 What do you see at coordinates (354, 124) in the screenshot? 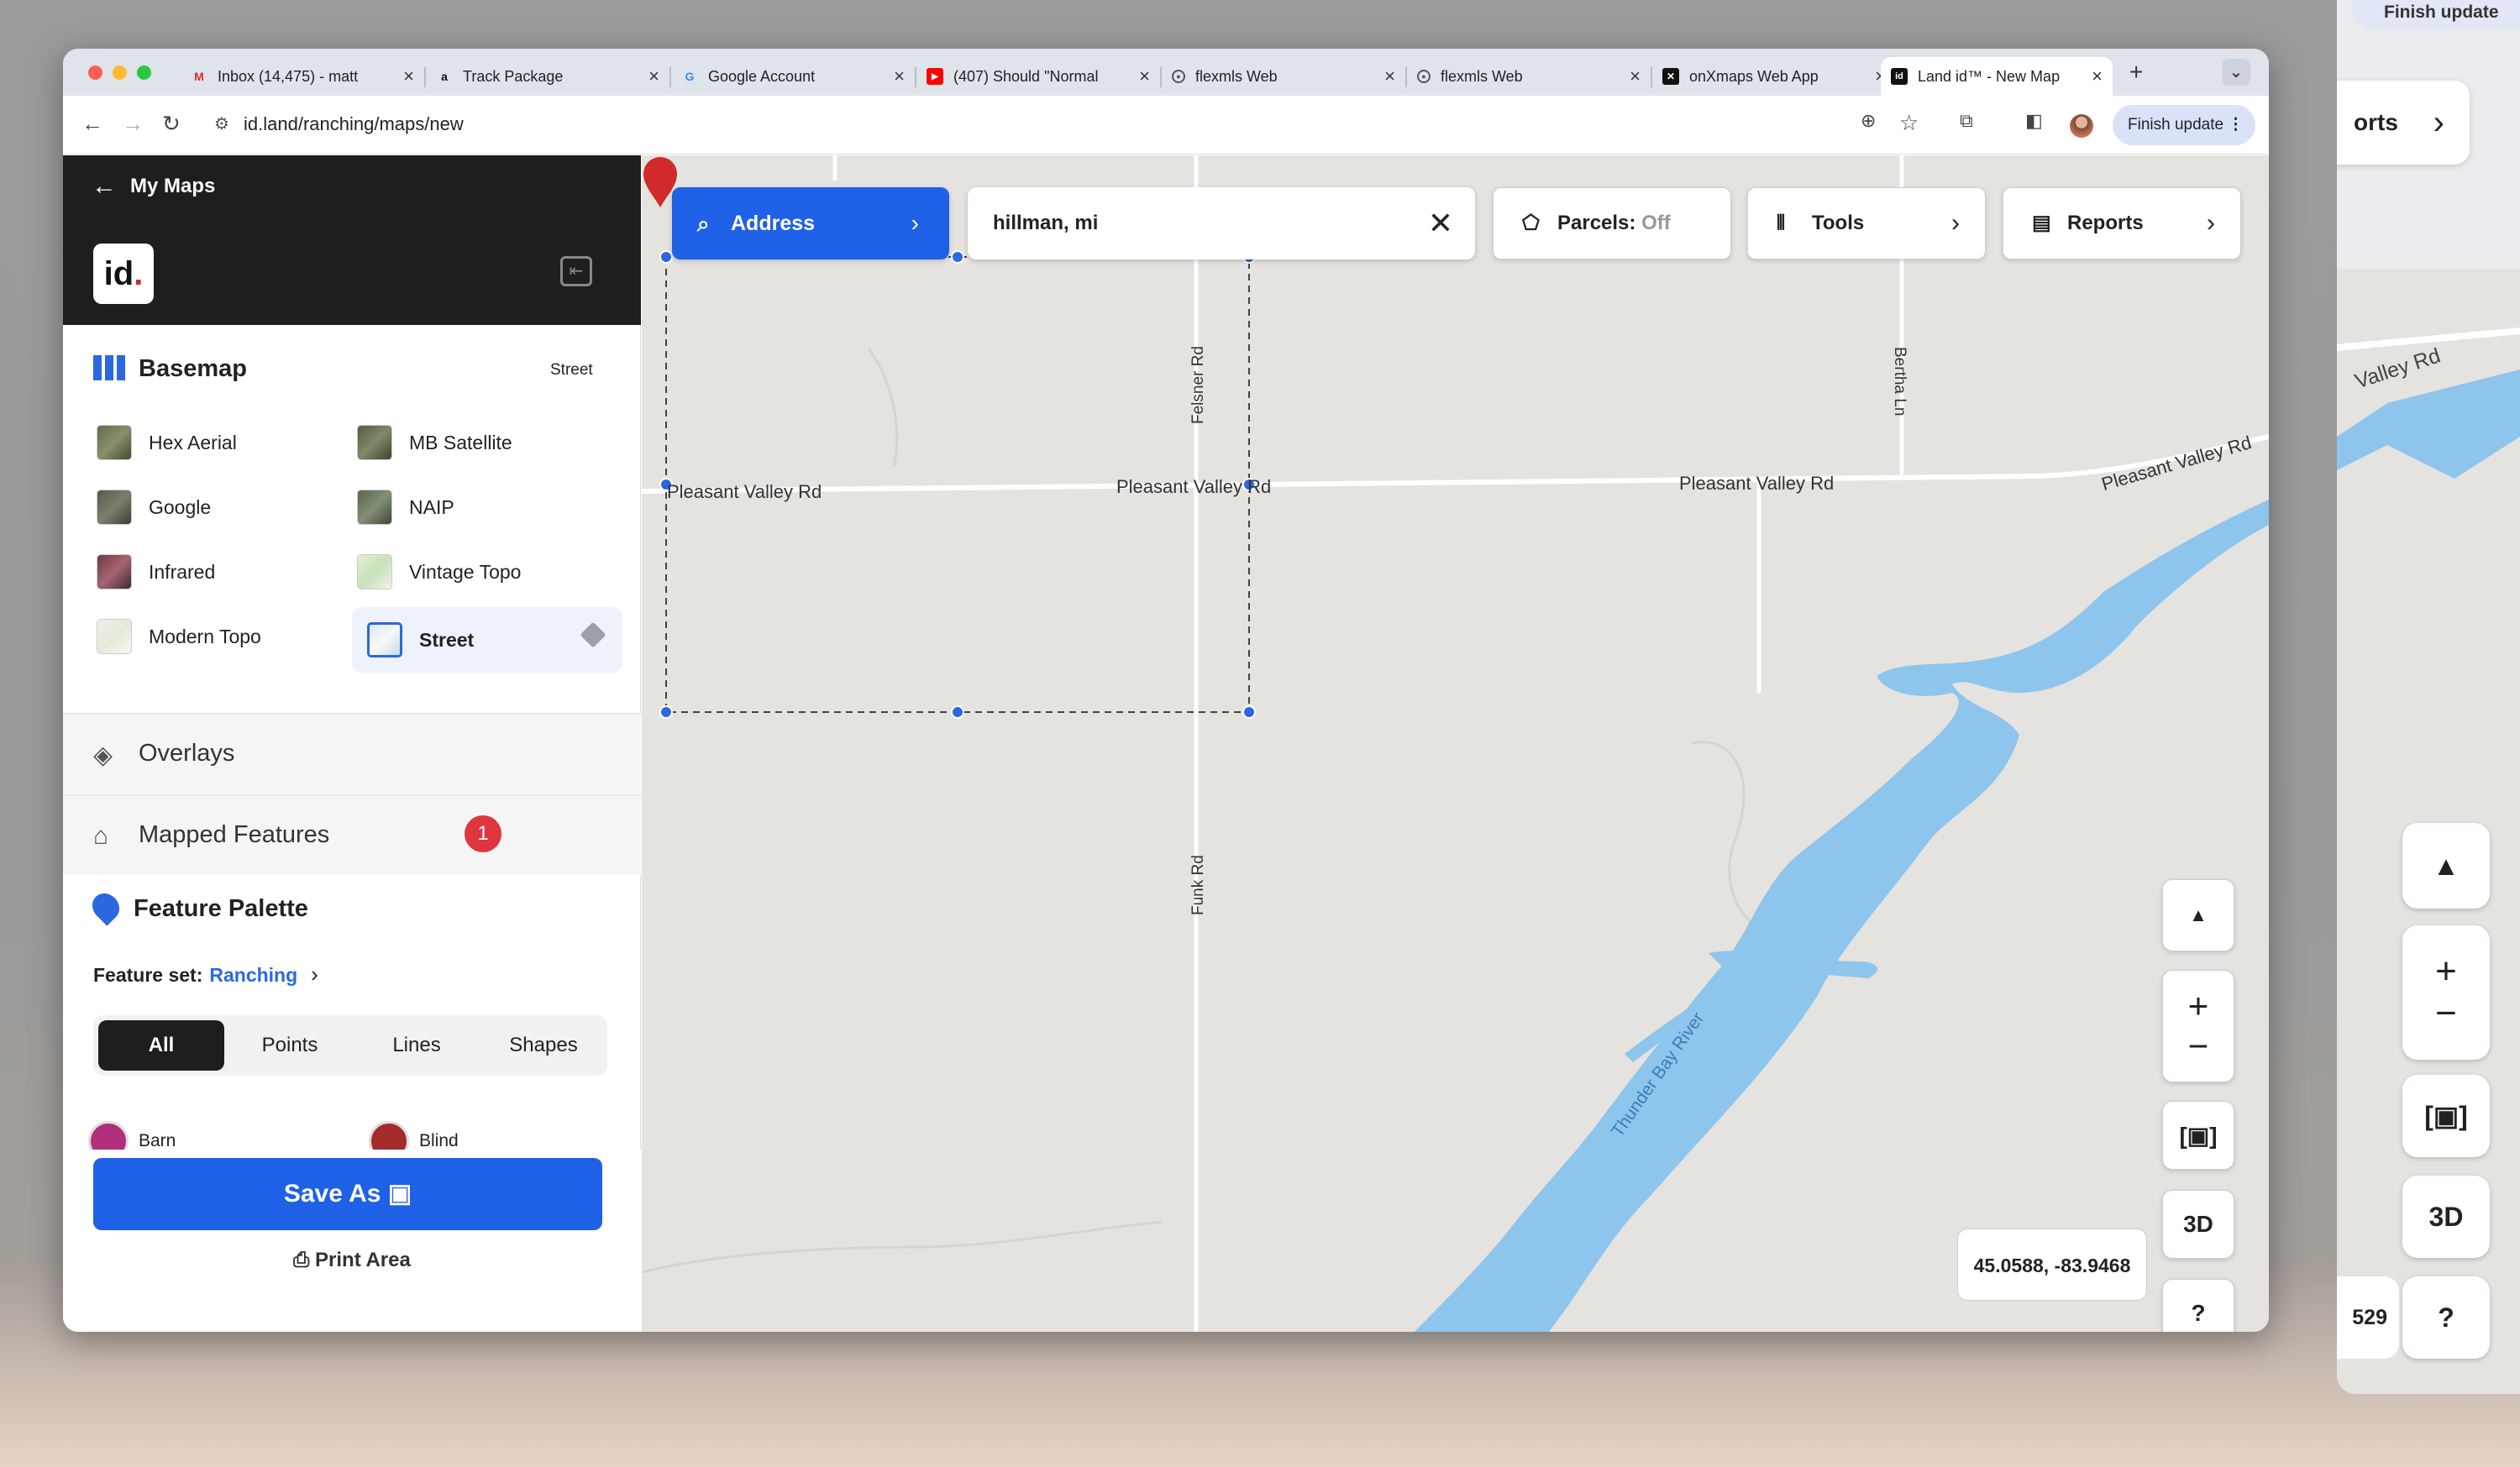
I see `url-field: id.land/ranching/maps/new` at bounding box center [354, 124].